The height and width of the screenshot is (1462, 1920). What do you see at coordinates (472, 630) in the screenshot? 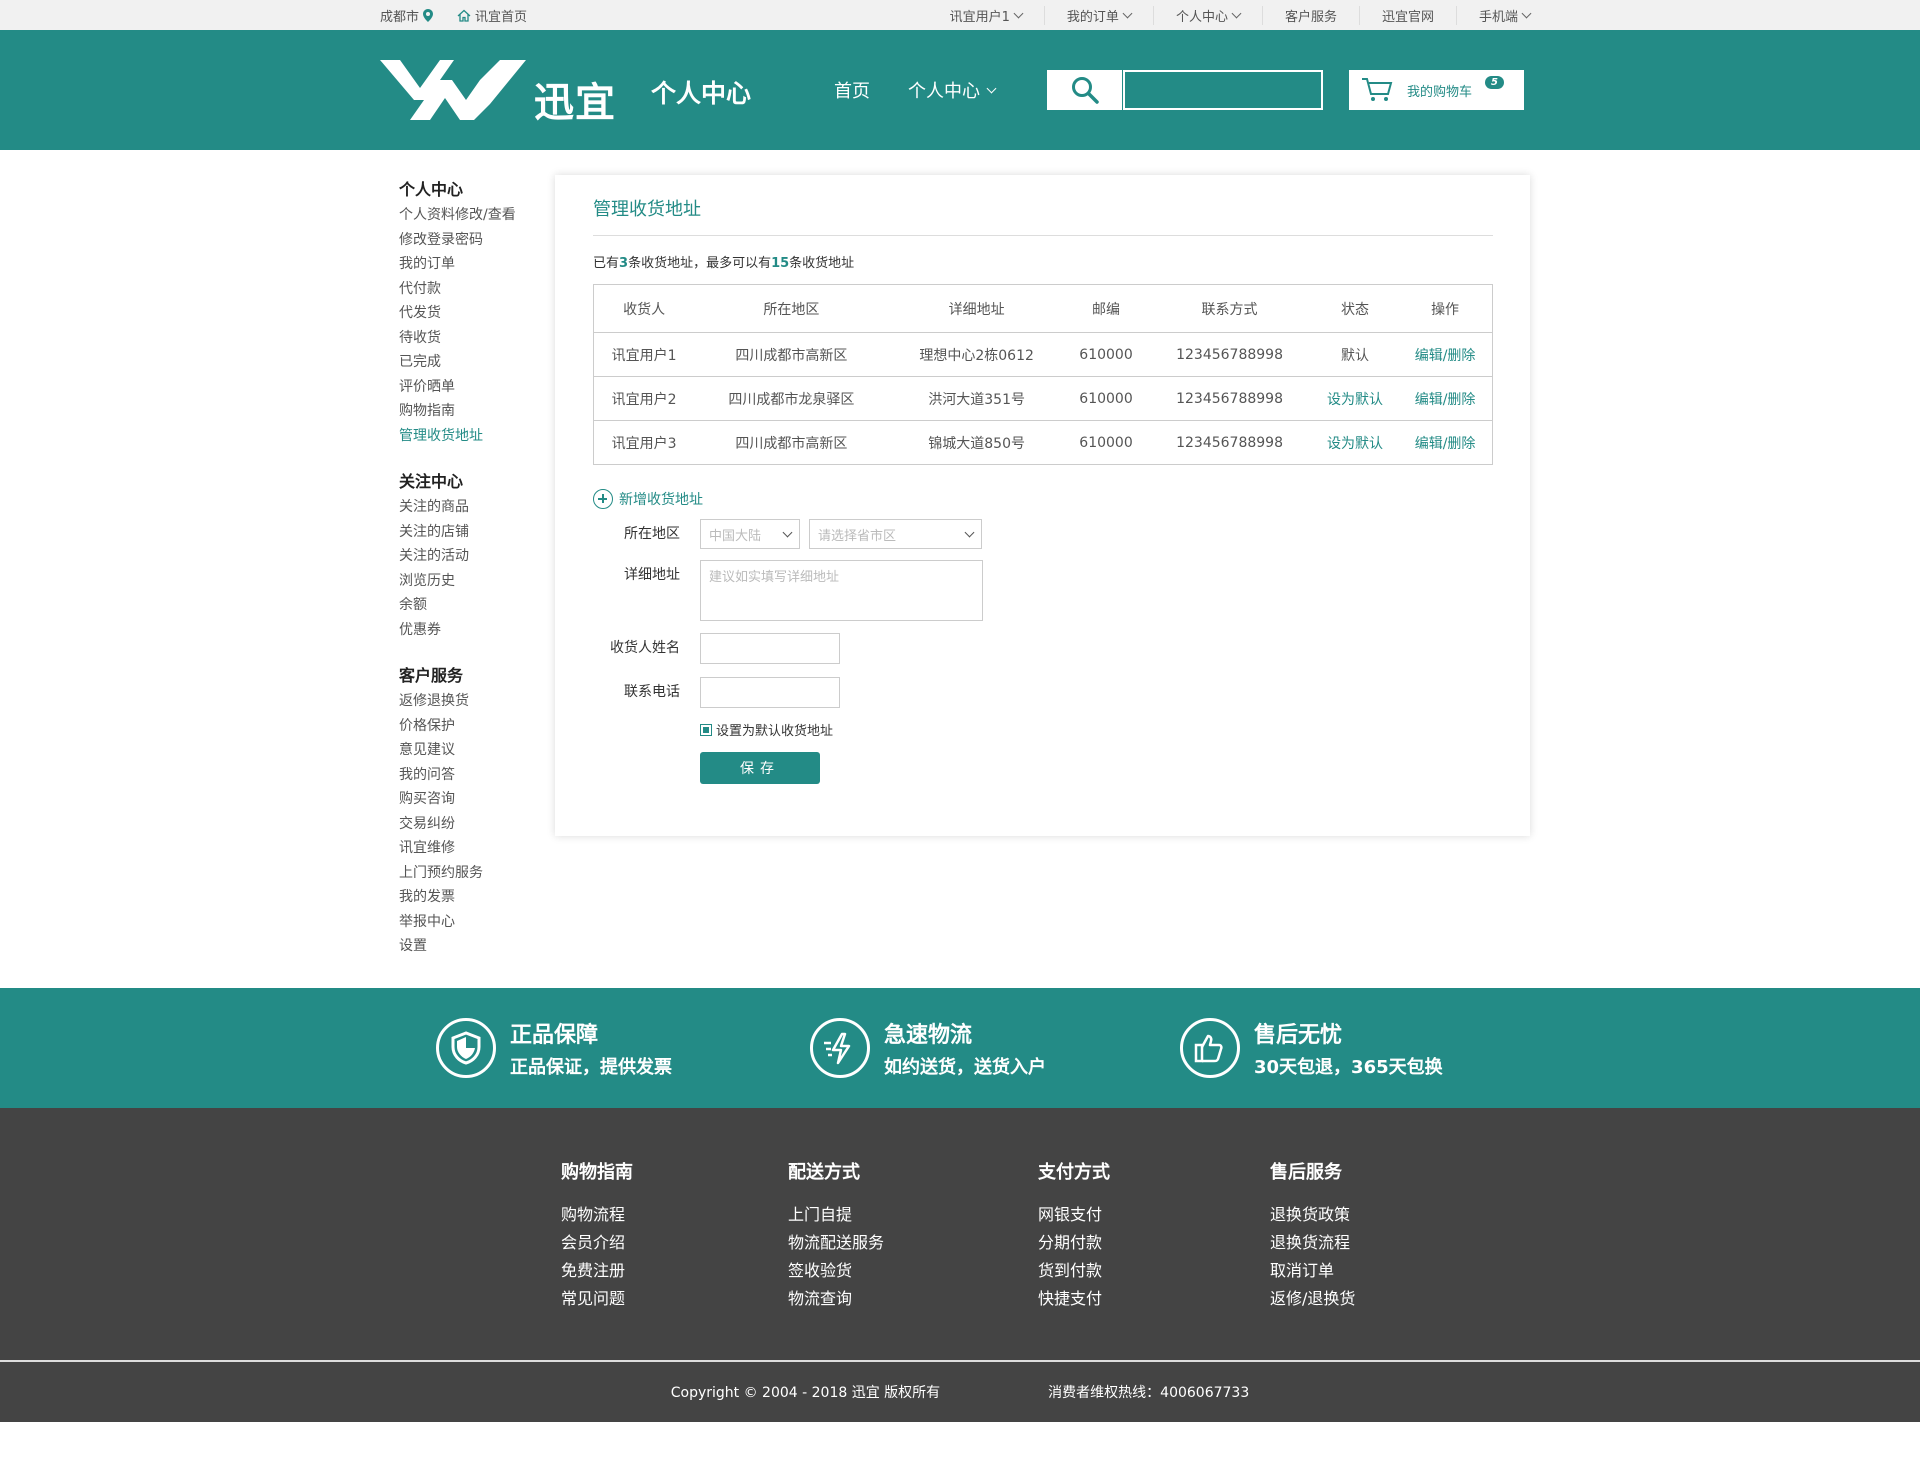
I see `sidebar-item-coupons: 优惠券` at bounding box center [472, 630].